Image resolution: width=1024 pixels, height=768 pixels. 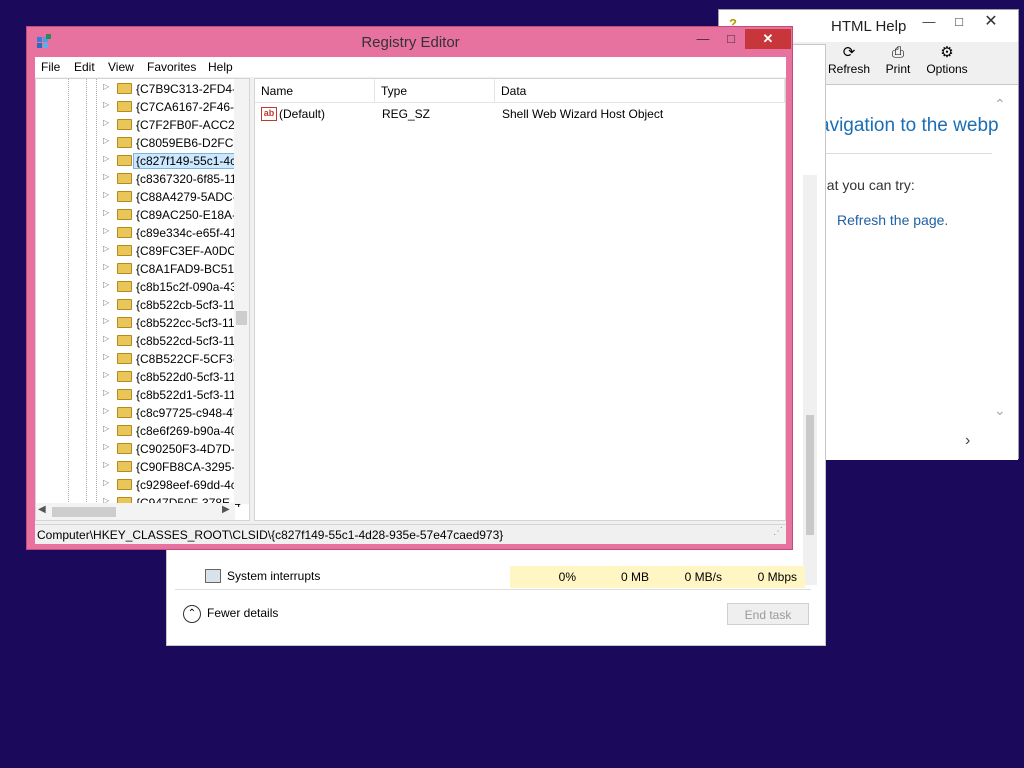 What do you see at coordinates (991, 22) in the screenshot?
I see `help-close-button: ✕` at bounding box center [991, 22].